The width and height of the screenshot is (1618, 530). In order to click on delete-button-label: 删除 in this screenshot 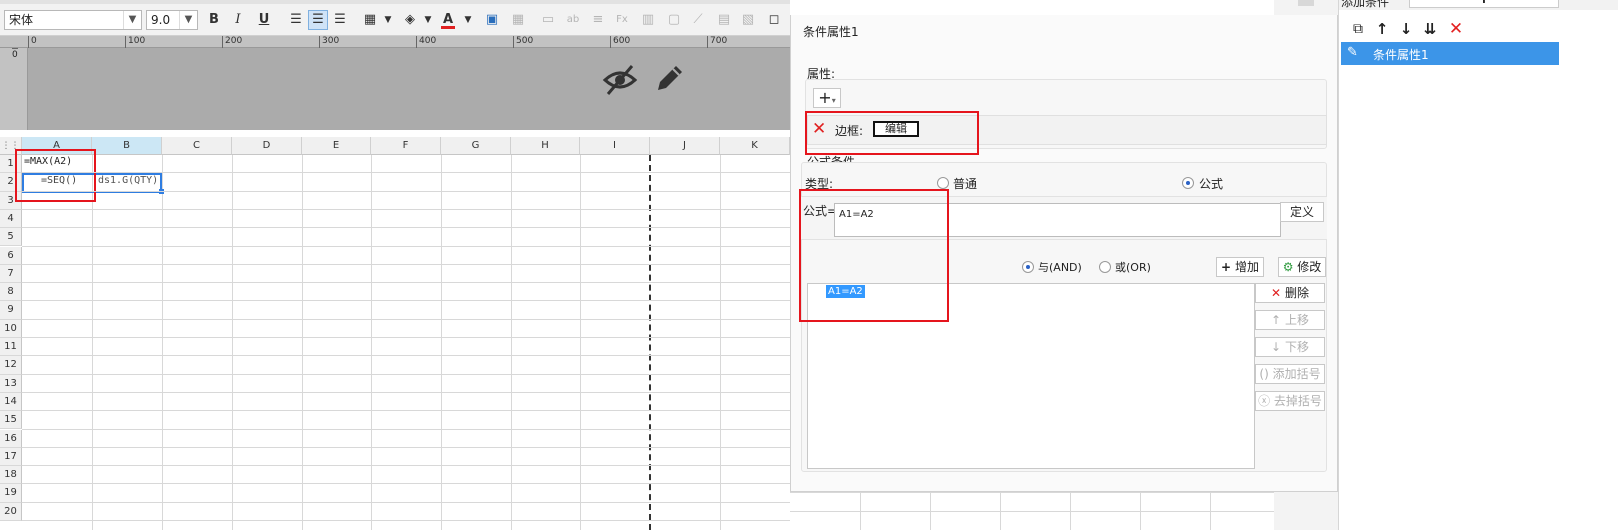, I will do `click(1296, 293)`.